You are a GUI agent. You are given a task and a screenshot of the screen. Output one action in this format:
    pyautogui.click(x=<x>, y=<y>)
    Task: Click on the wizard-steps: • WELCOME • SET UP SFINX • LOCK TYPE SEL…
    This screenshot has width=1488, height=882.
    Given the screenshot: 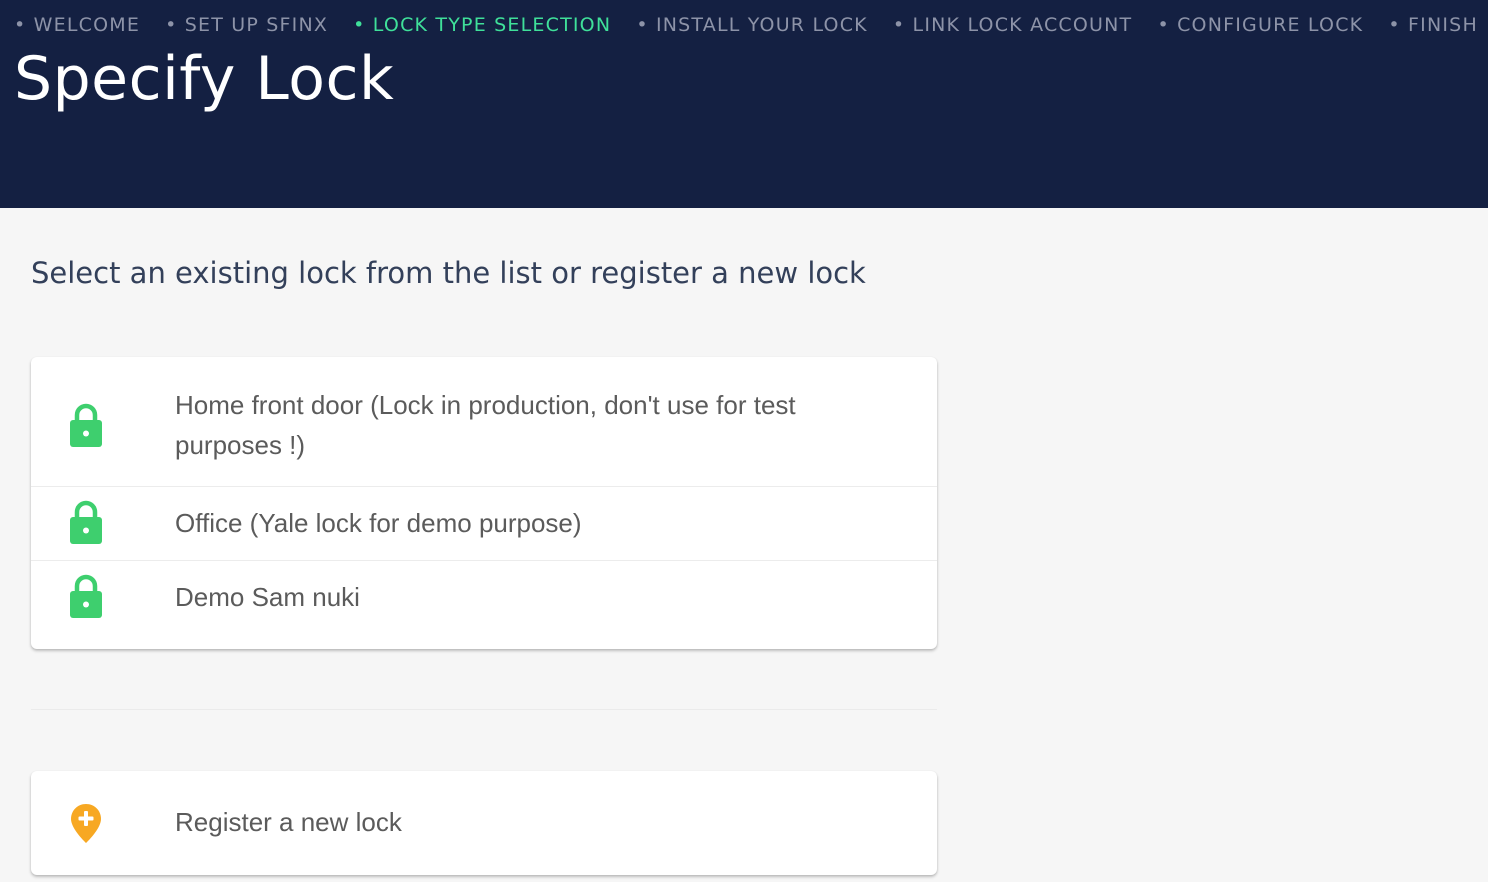 What is the action you would take?
    pyautogui.click(x=746, y=25)
    